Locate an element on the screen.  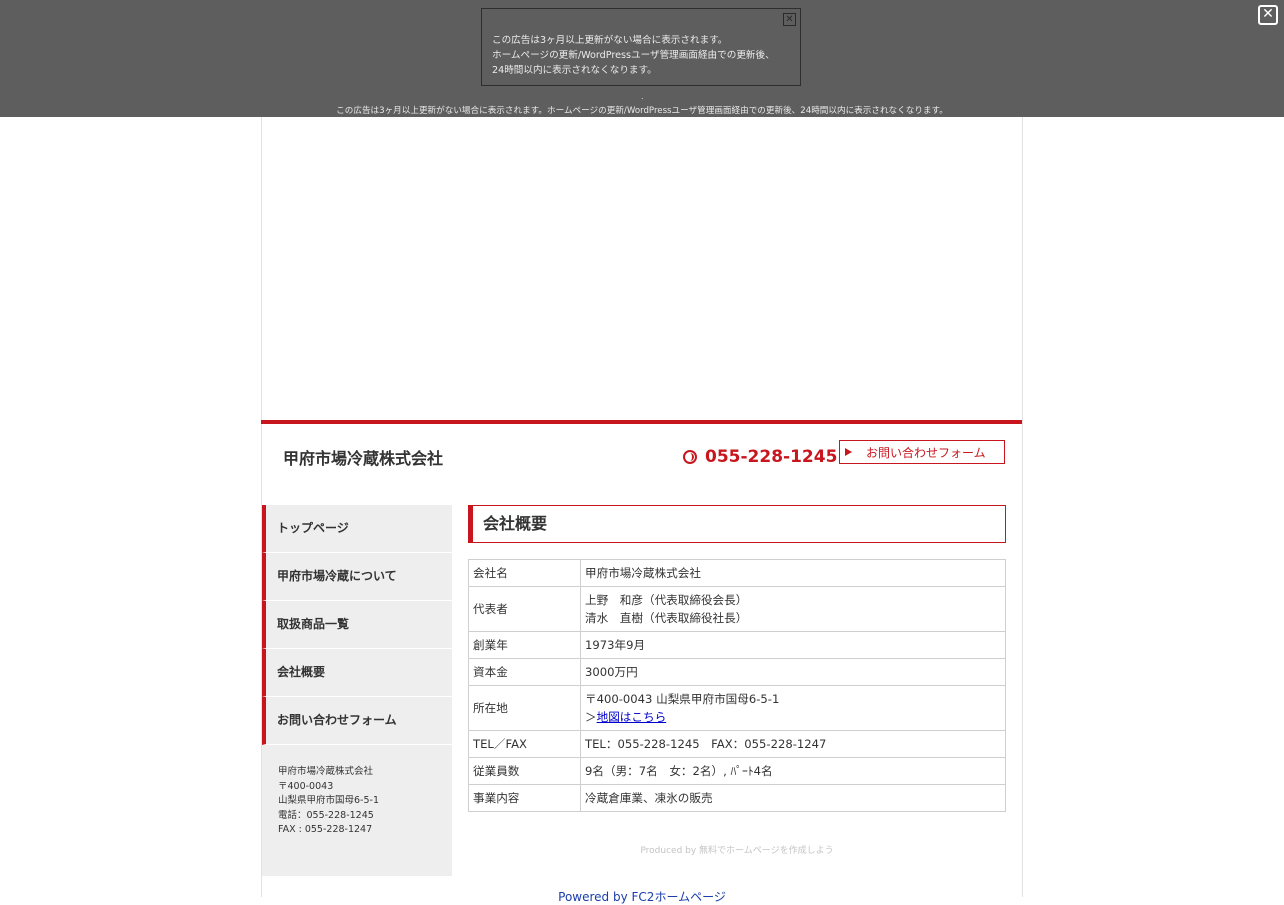
ad-line: この広告は3ヶ月以上更新がない場合に表示されます。 is located at coordinates (610, 40).